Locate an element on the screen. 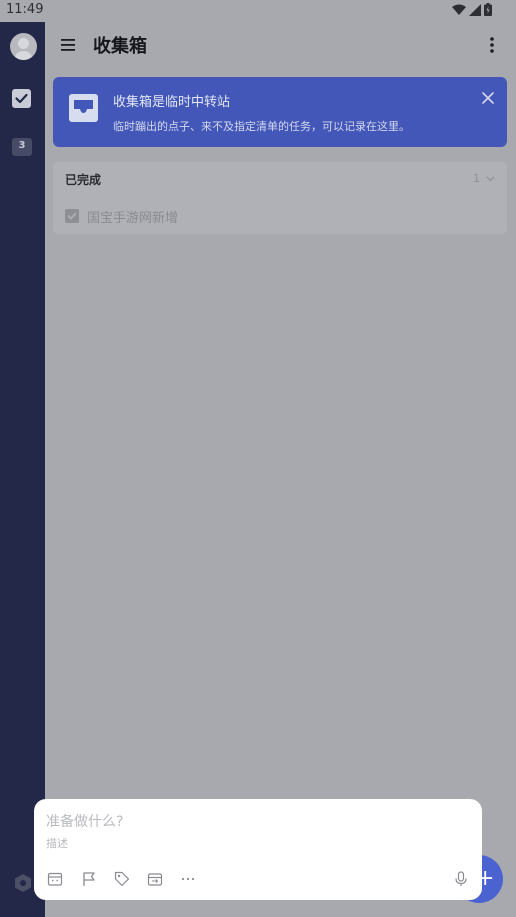 Image resolution: width=516 pixels, height=917 pixels. move-to-list-button is located at coordinates (155, 879).